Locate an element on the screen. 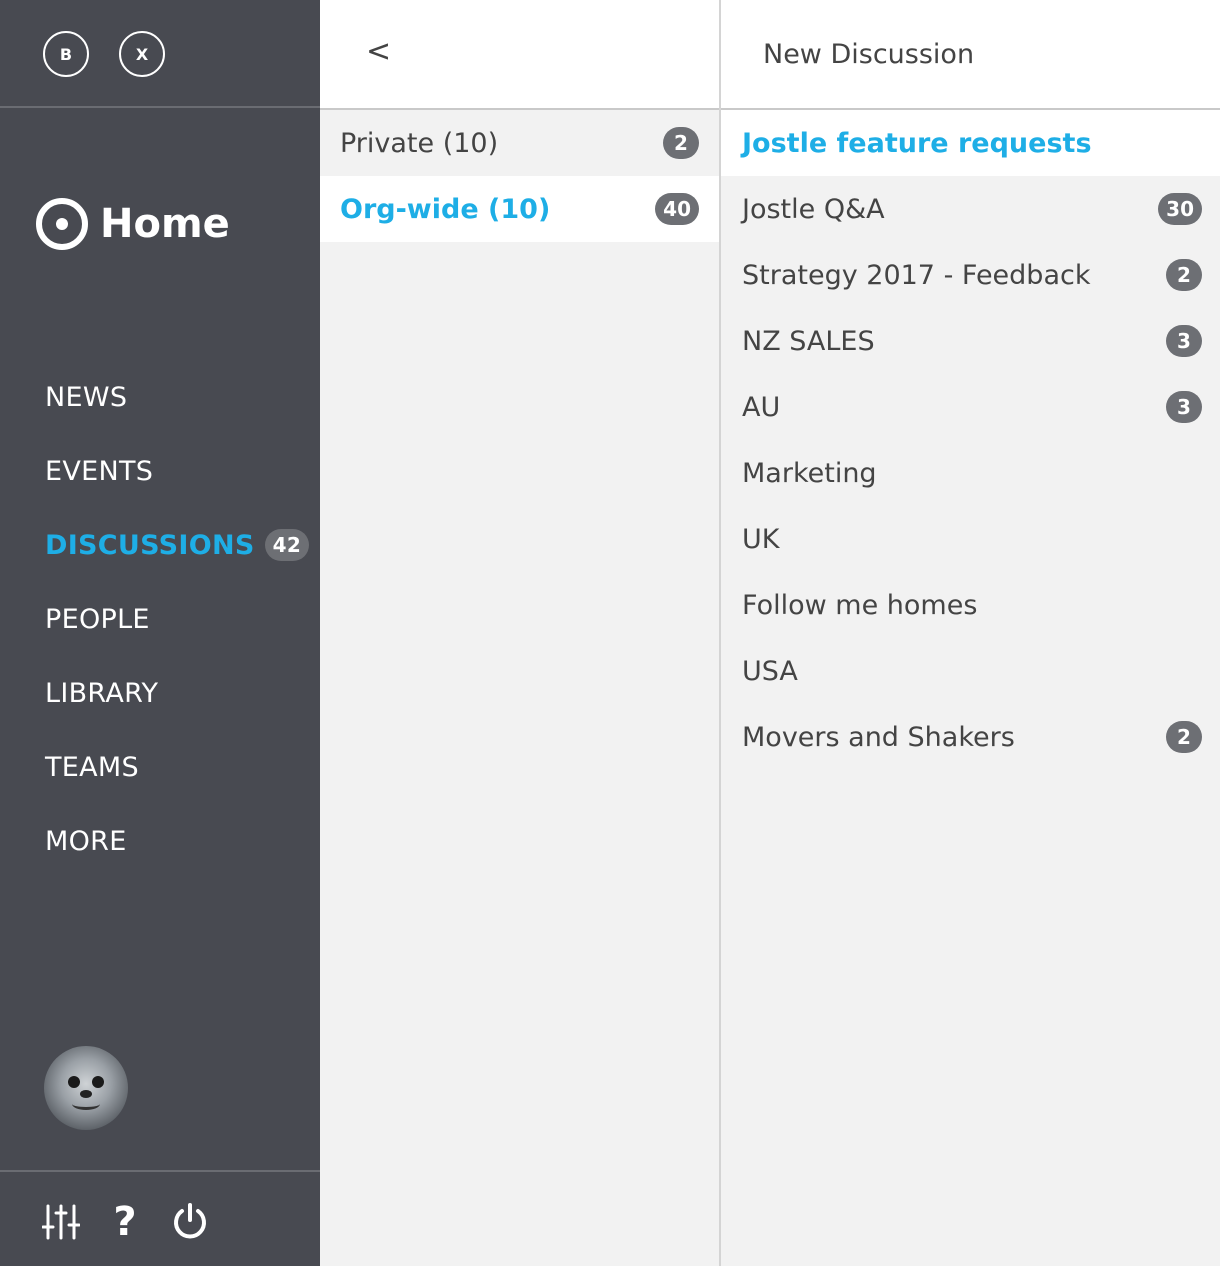  discussion-row: Marketing is located at coordinates (970, 473).